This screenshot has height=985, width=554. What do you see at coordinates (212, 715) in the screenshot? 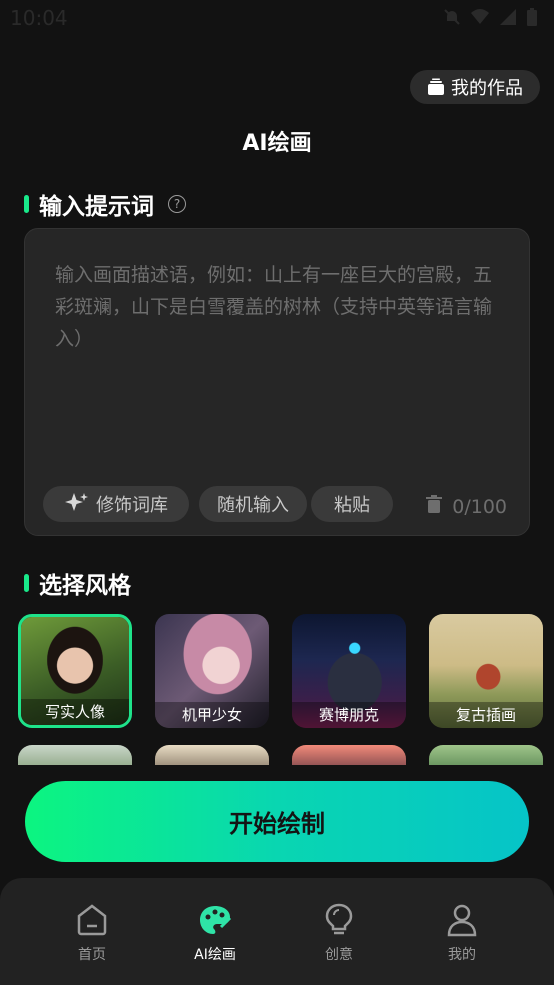
I see `style-label: 机甲少女` at bounding box center [212, 715].